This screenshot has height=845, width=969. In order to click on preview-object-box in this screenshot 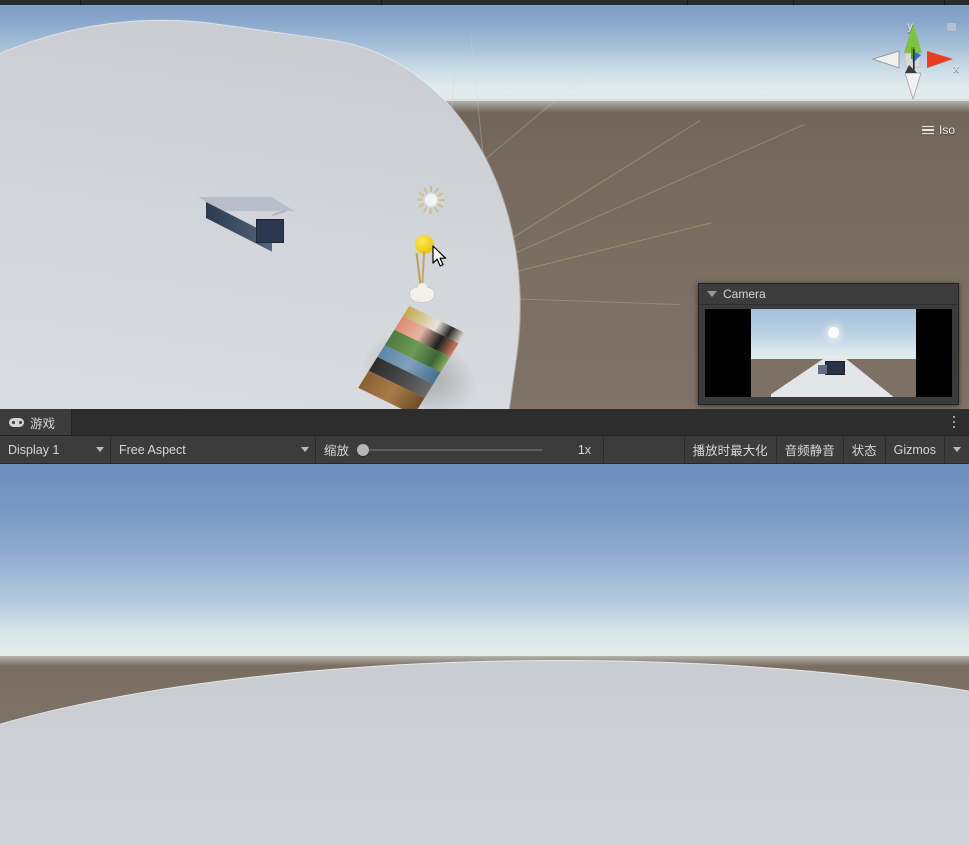, I will do `click(831, 368)`.